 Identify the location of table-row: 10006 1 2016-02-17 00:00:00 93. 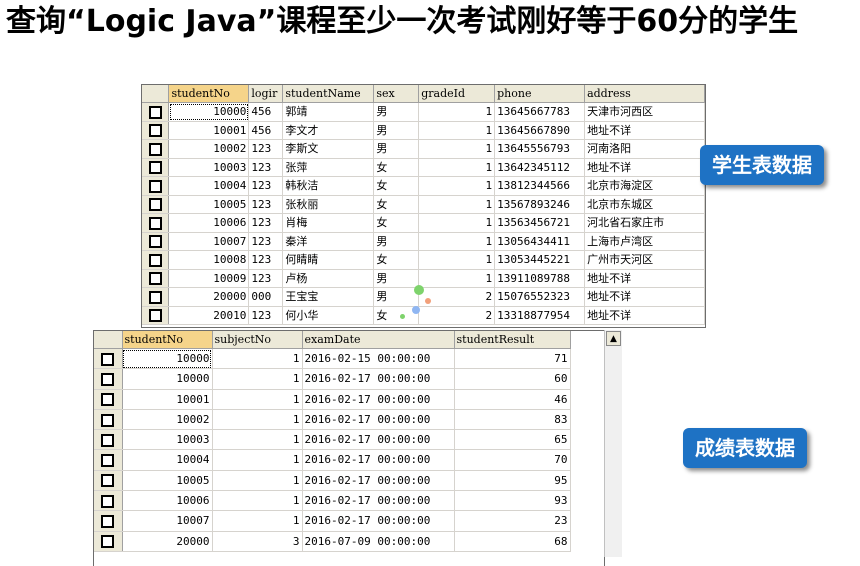
(332, 501).